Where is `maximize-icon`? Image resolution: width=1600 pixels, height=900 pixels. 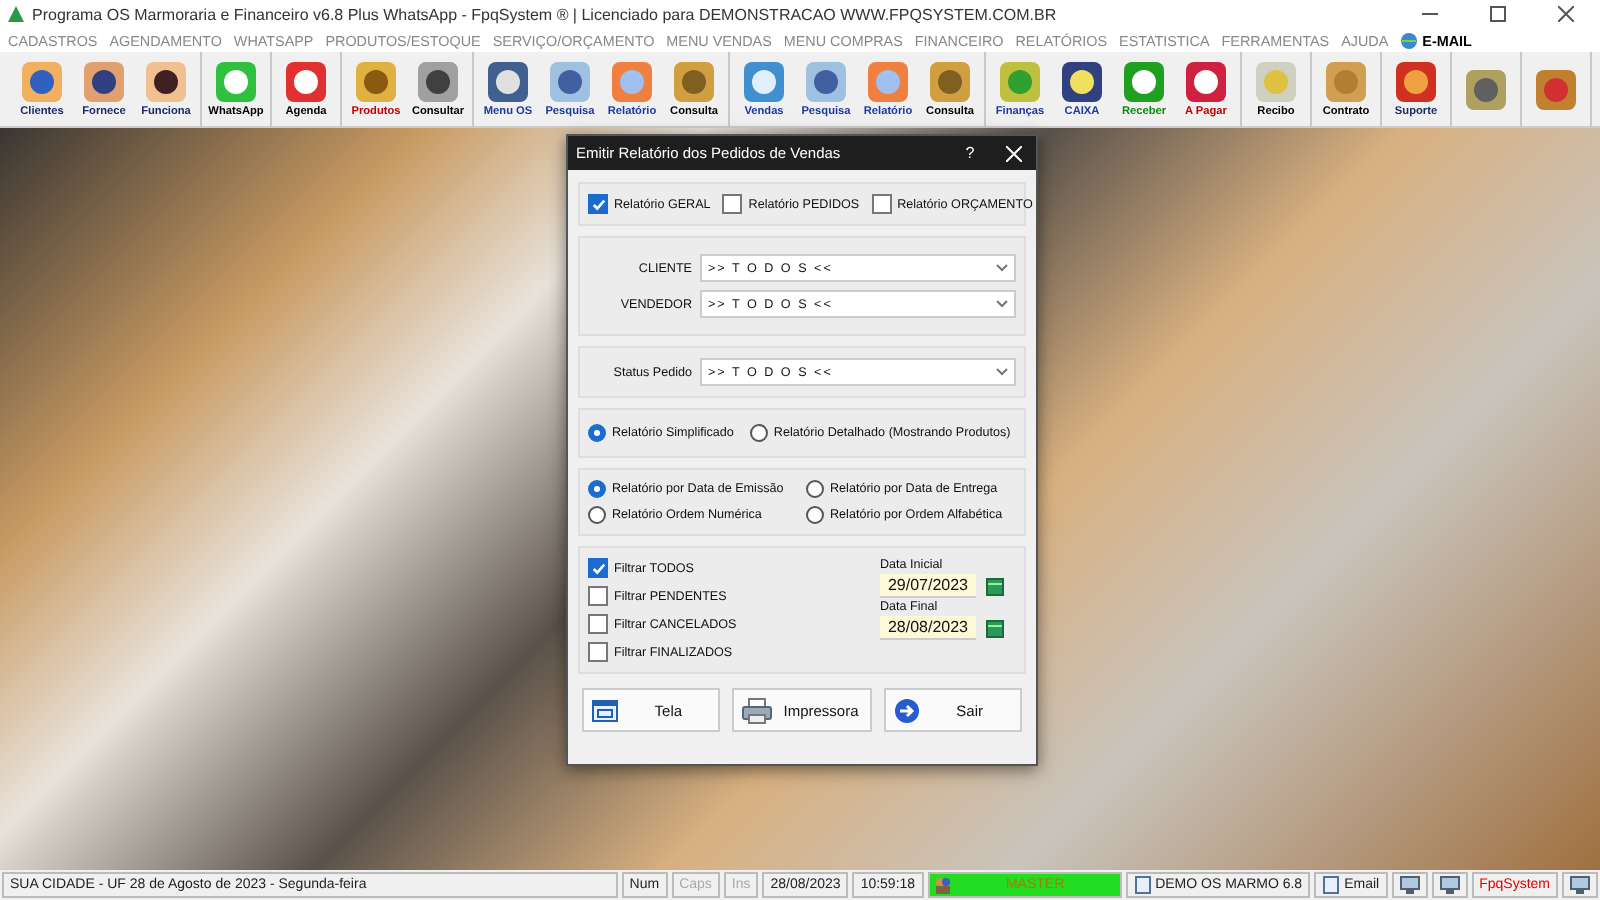
maximize-icon is located at coordinates (1498, 14).